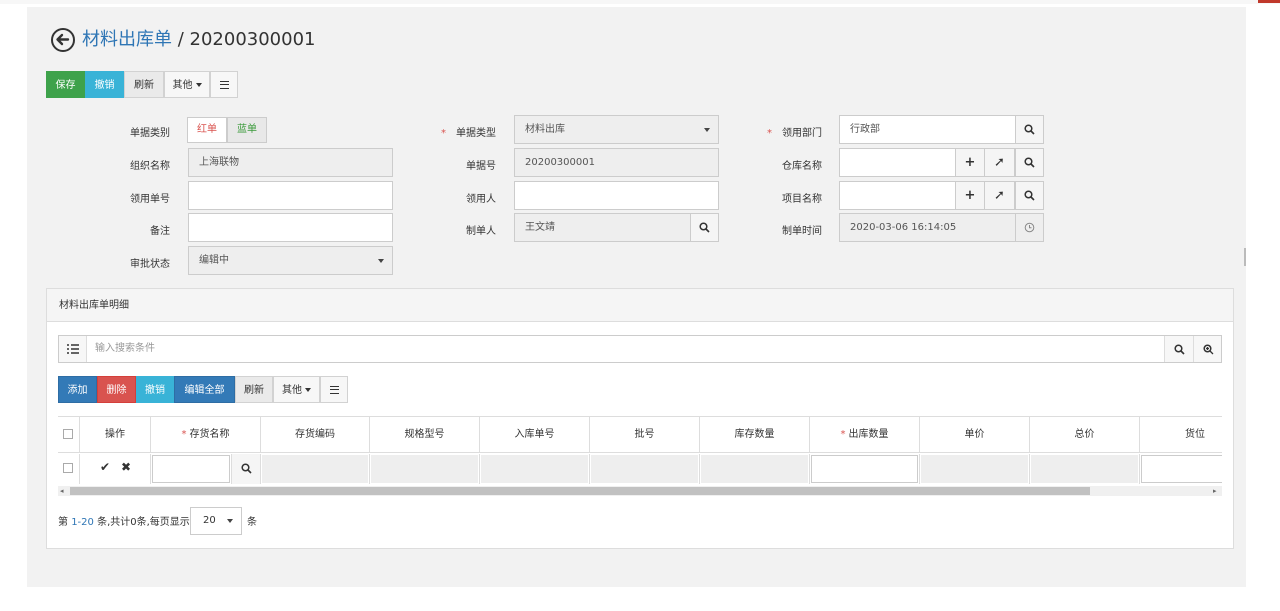 The height and width of the screenshot is (611, 1280). I want to click on list-toggle-button, so click(73, 349).